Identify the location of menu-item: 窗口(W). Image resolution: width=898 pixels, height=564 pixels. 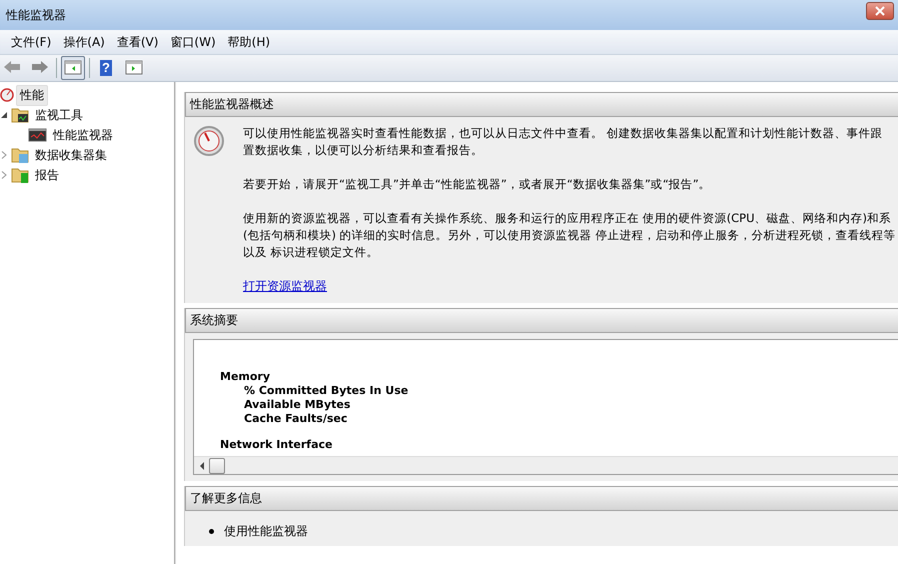
(193, 42).